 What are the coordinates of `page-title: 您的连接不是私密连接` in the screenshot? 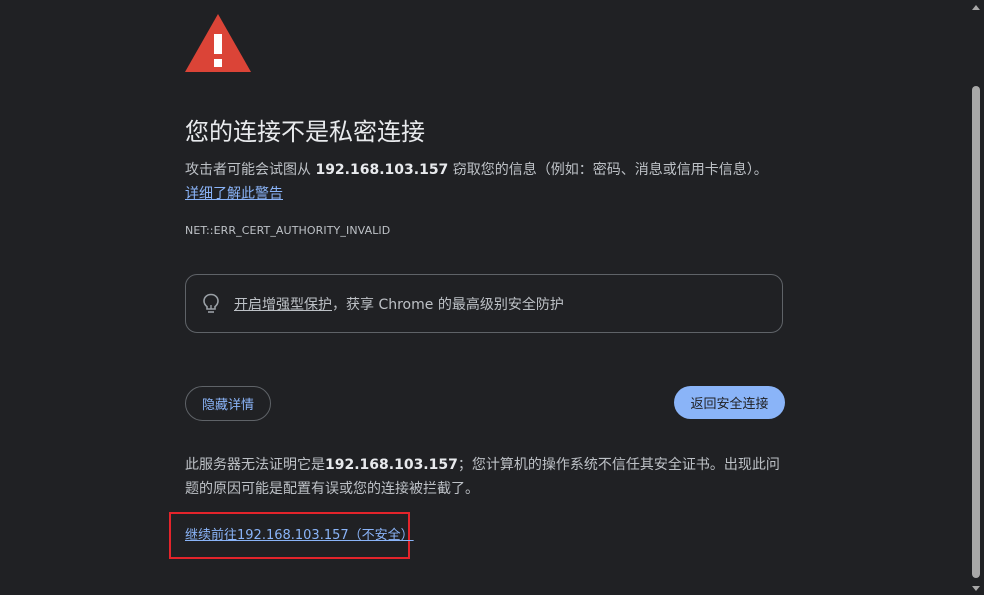 It's located at (305, 132).